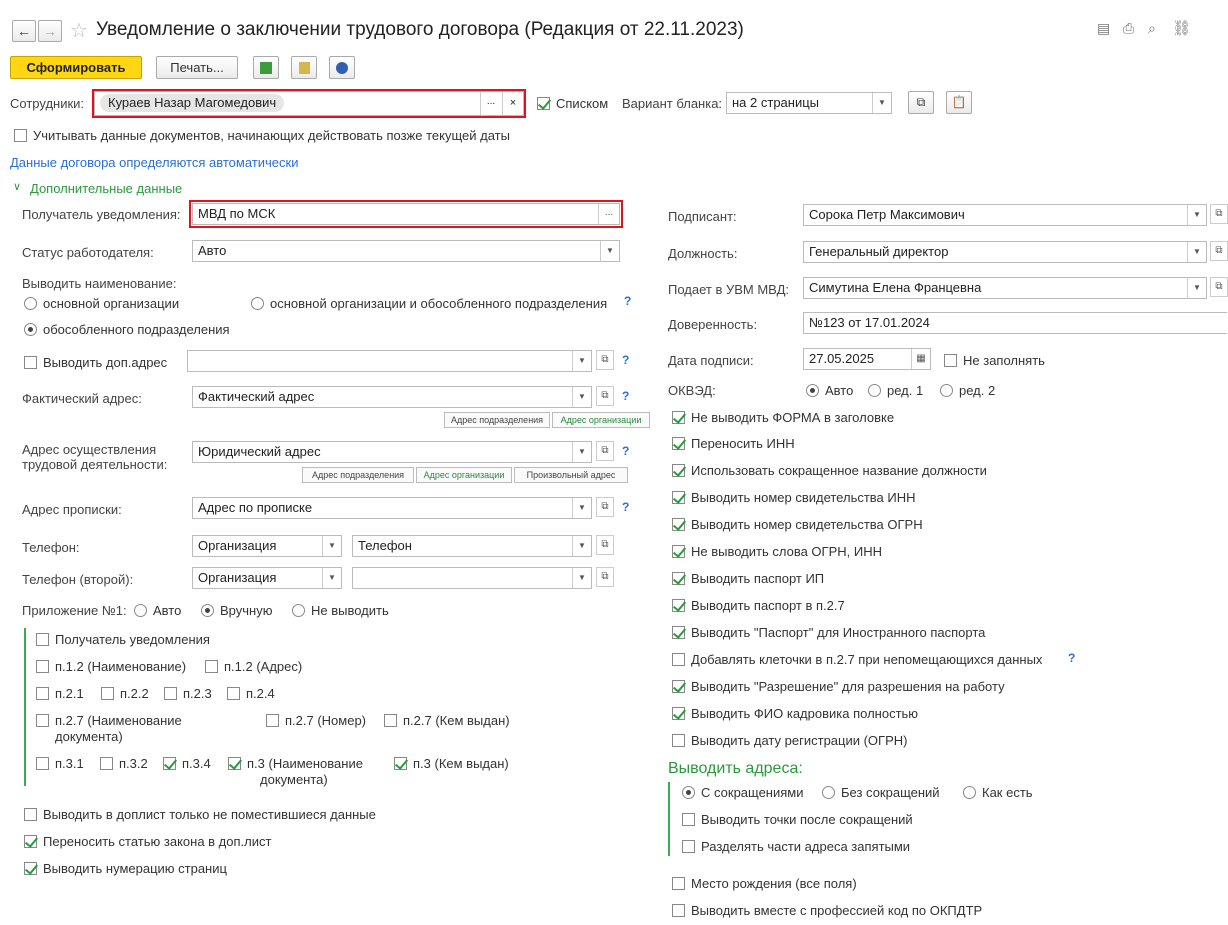  What do you see at coordinates (464, 475) in the screenshot?
I see `work-org-address-button: Адрес организации` at bounding box center [464, 475].